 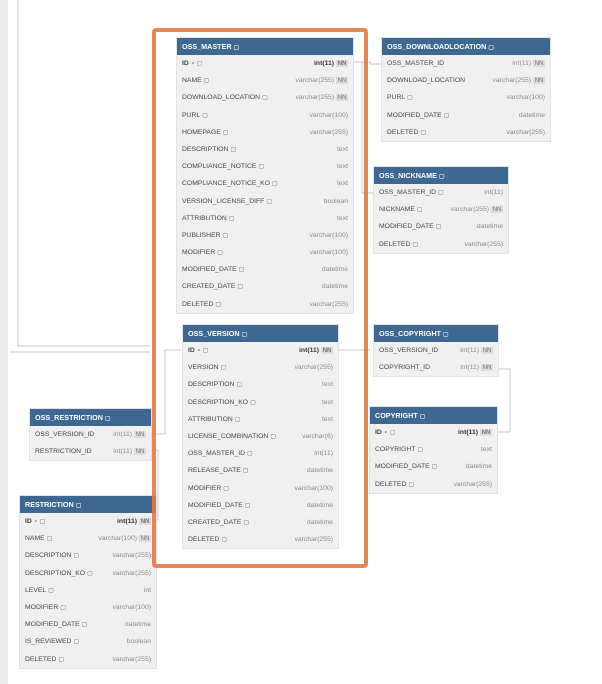 What do you see at coordinates (477, 209) in the screenshot?
I see `column-type: varchar(255) NN` at bounding box center [477, 209].